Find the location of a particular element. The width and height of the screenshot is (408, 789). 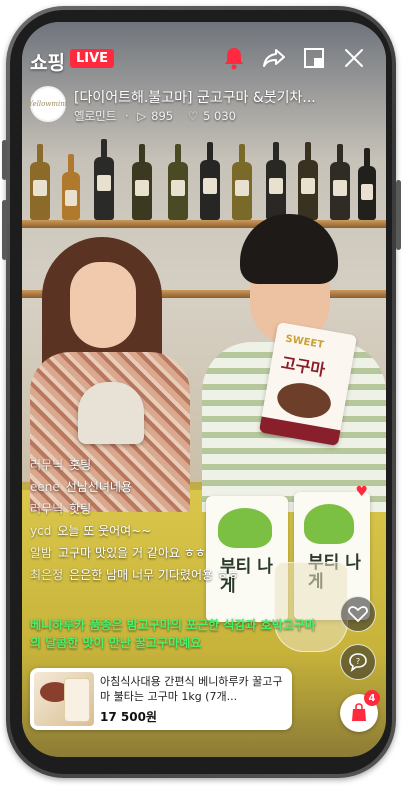

chat-text: 선남선녀네용 is located at coordinates (99, 487).